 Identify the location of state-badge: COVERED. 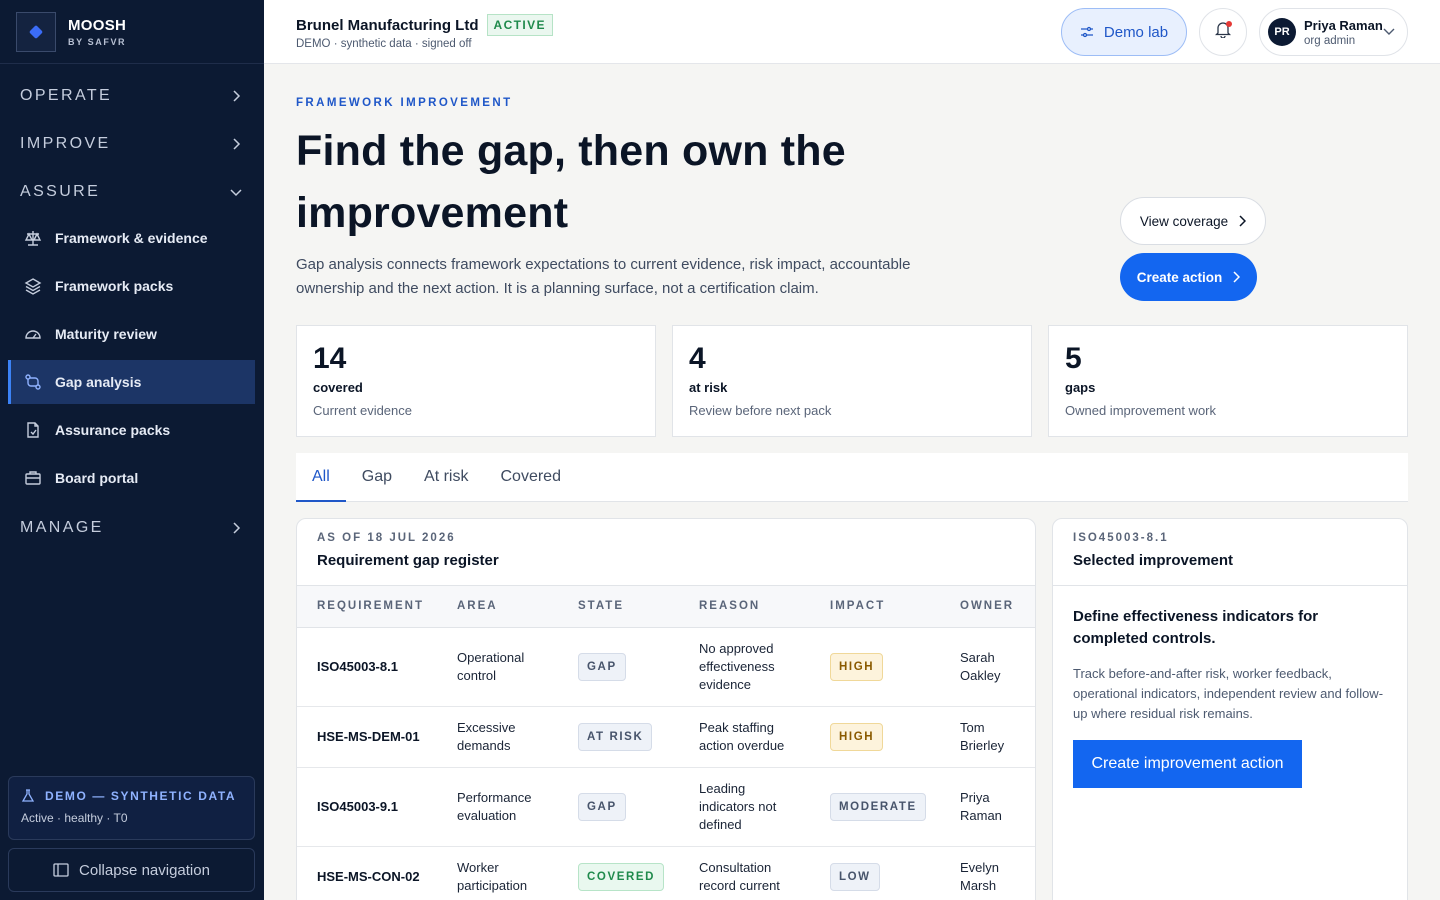
(621, 876).